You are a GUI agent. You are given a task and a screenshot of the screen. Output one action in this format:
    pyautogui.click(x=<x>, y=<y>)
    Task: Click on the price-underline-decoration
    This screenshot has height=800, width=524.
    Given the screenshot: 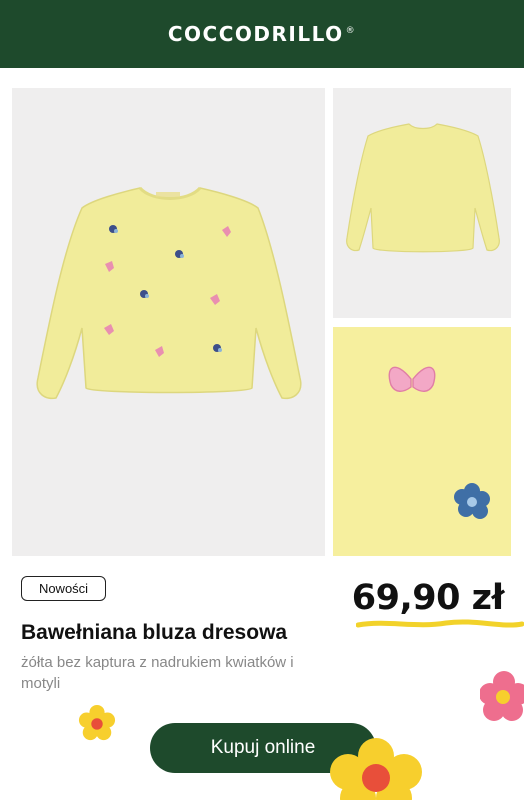 What is the action you would take?
    pyautogui.click(x=440, y=623)
    